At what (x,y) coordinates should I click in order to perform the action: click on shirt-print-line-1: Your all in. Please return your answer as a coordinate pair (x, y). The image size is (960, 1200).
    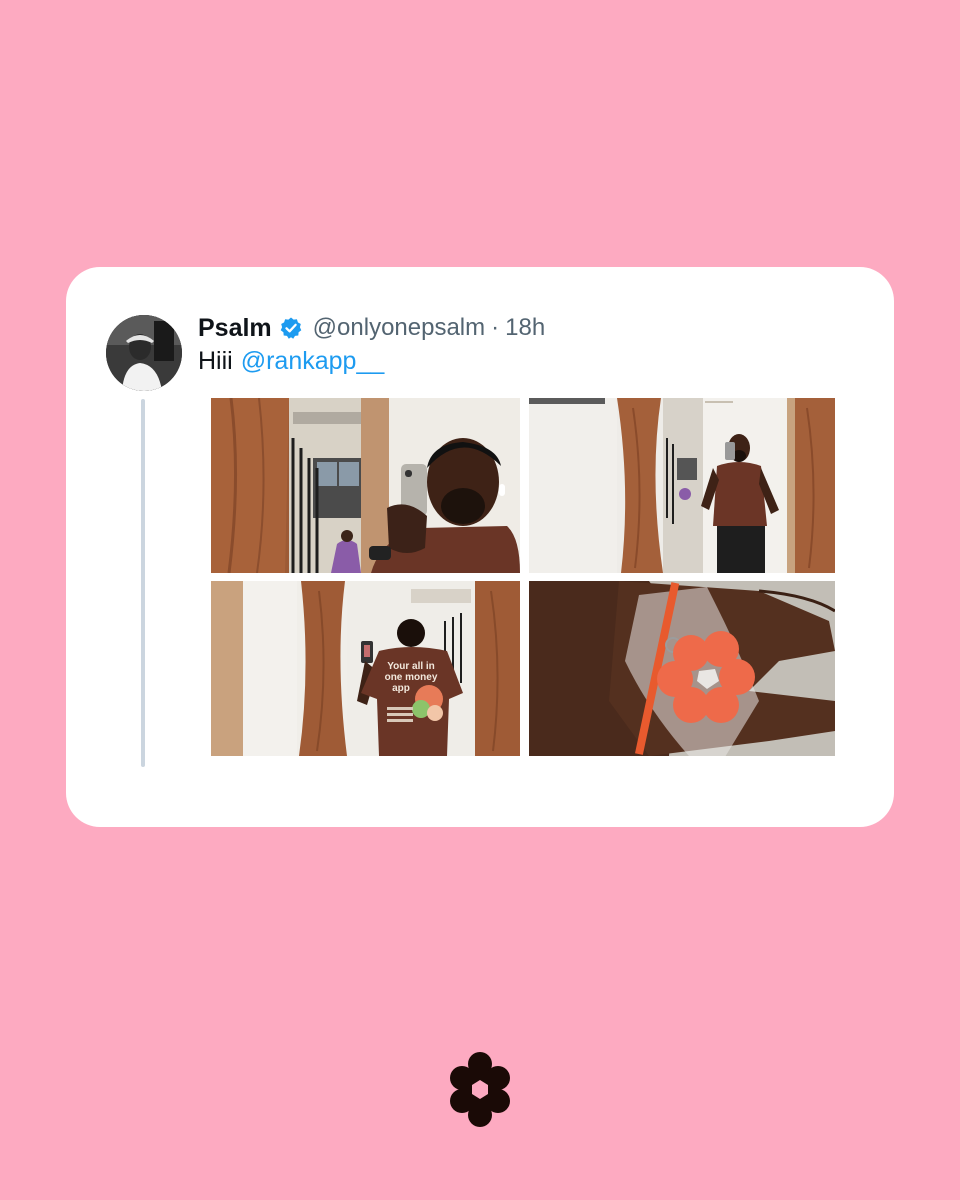
    Looking at the image, I should click on (411, 666).